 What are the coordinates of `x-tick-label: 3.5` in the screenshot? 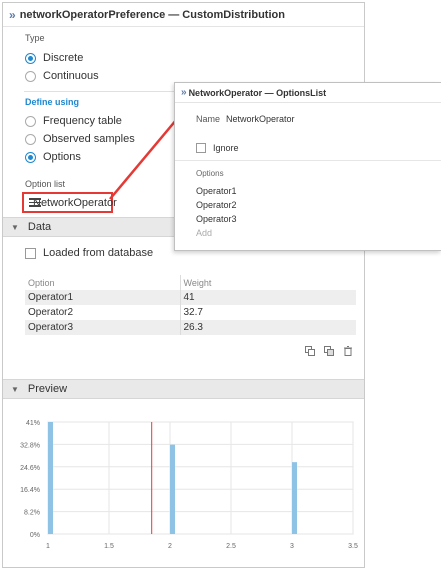 It's located at (353, 546).